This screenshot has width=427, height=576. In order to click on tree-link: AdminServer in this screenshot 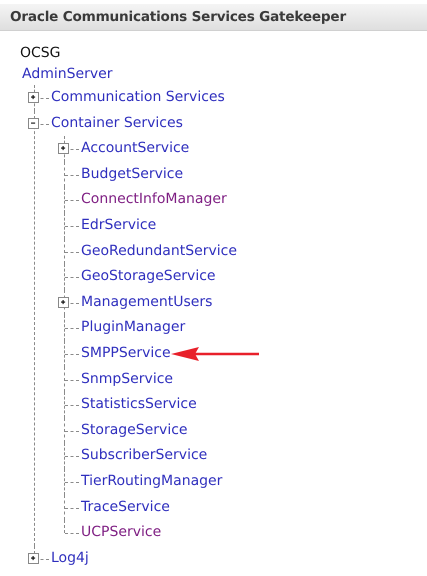, I will do `click(67, 74)`.